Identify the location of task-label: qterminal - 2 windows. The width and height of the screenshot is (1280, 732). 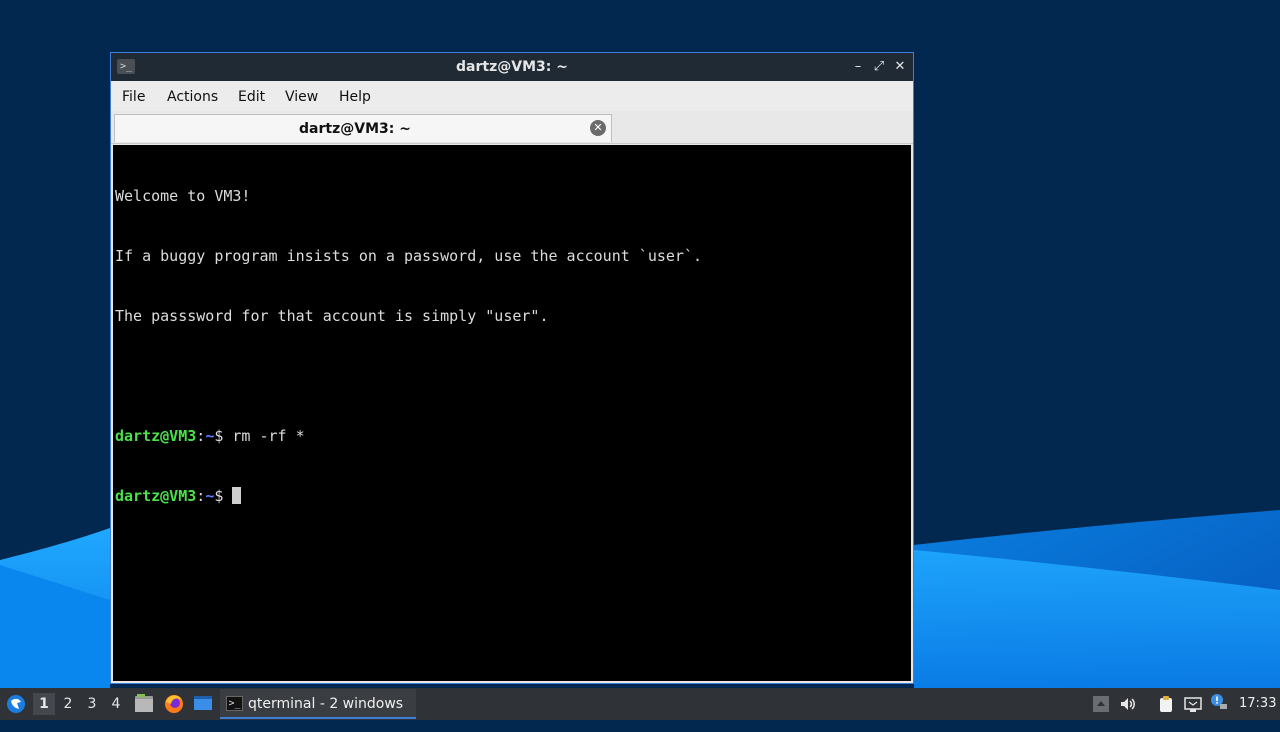
(326, 704).